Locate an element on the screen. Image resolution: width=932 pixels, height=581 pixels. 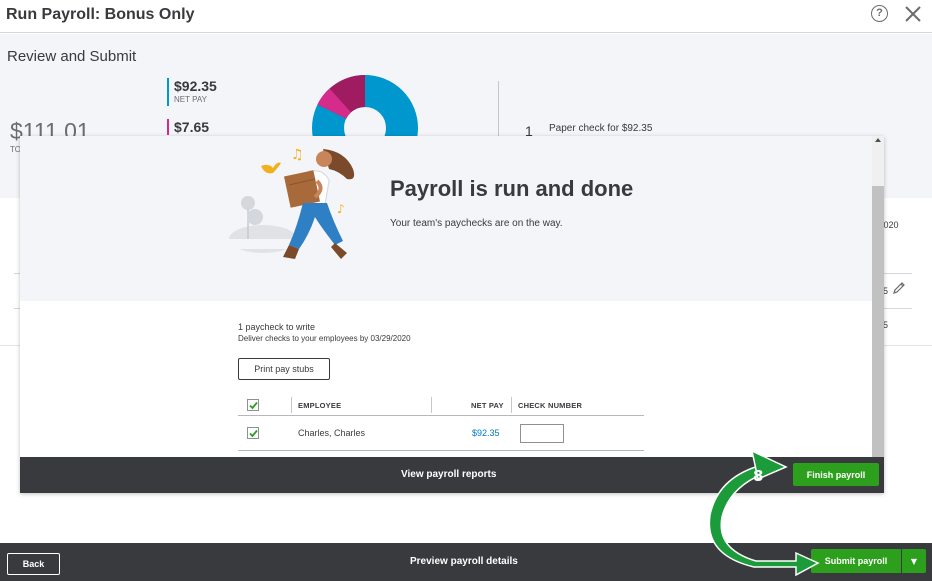
pencil-icon is located at coordinates (899, 288).